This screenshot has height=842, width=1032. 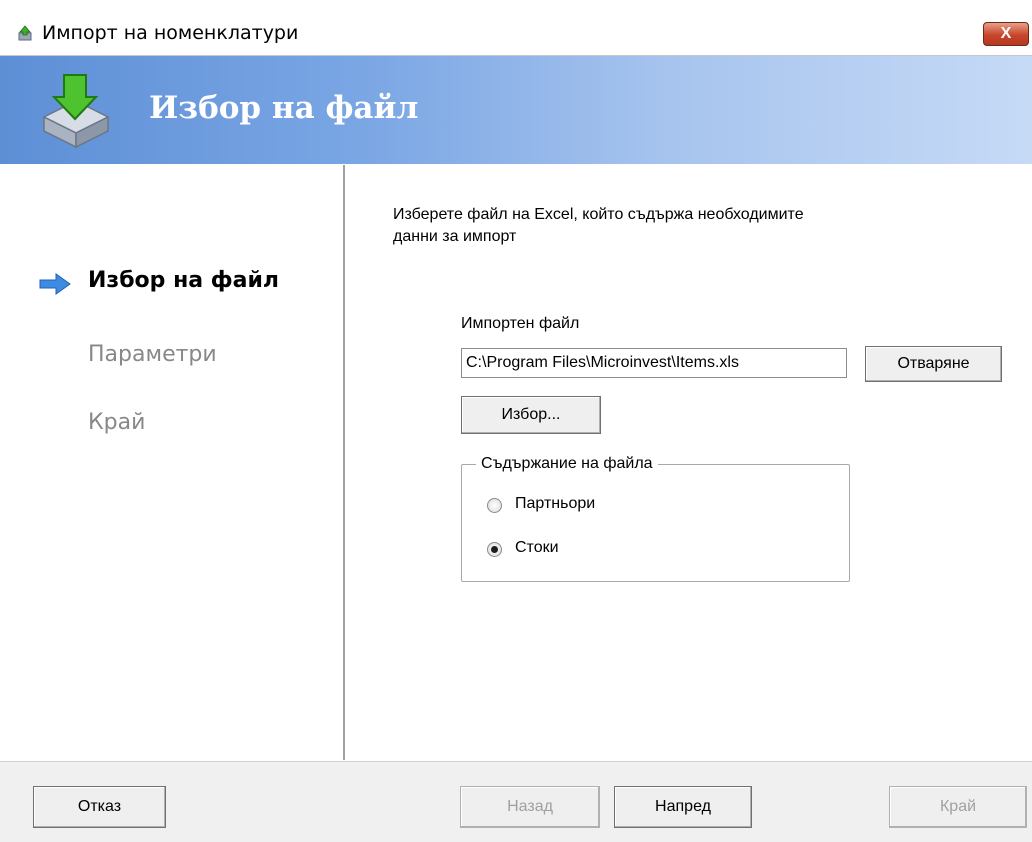 What do you see at coordinates (530, 807) in the screenshot?
I see `back-button: Назад` at bounding box center [530, 807].